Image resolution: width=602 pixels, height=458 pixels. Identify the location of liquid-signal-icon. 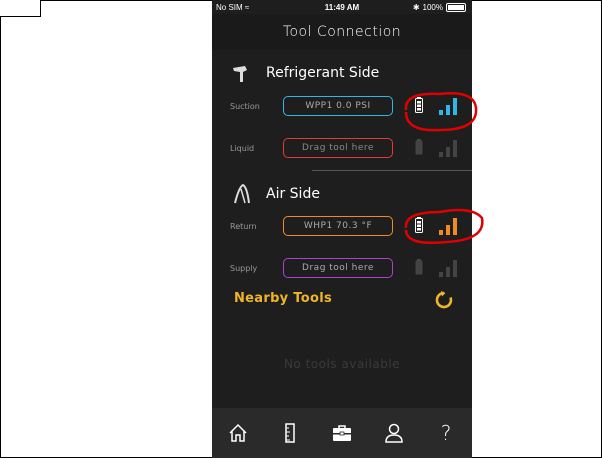
(448, 148).